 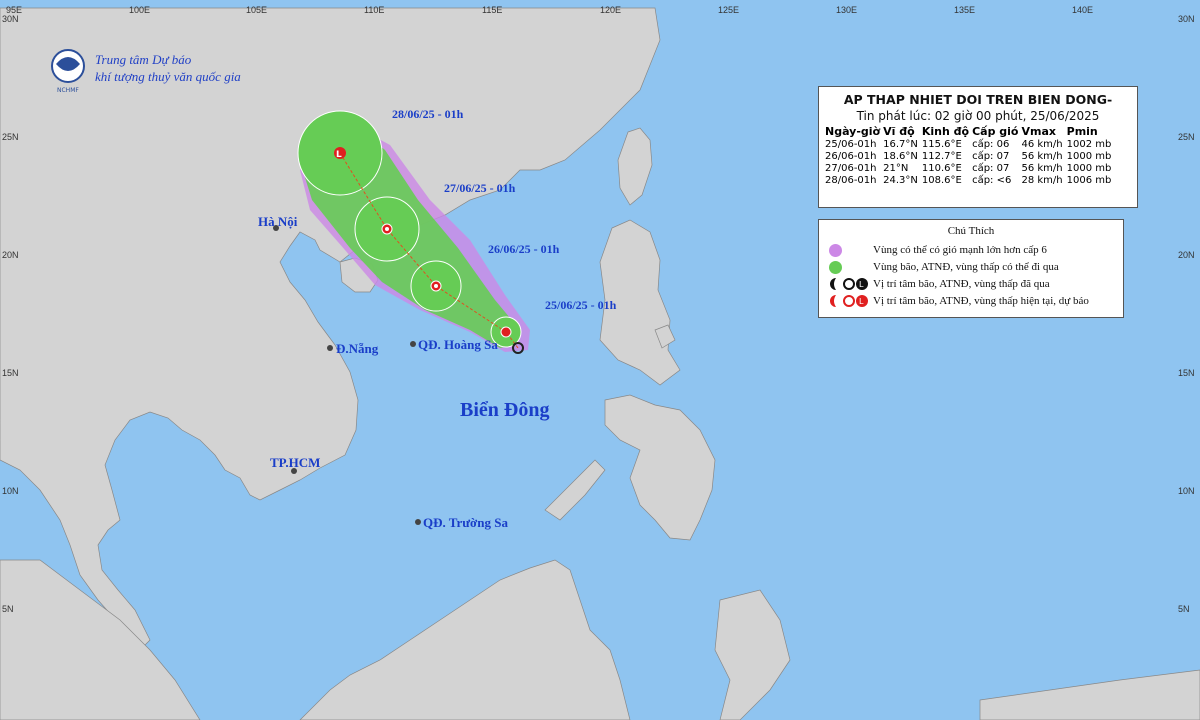 I want to click on table-cell: 28 km/h, so click(x=1042, y=180).